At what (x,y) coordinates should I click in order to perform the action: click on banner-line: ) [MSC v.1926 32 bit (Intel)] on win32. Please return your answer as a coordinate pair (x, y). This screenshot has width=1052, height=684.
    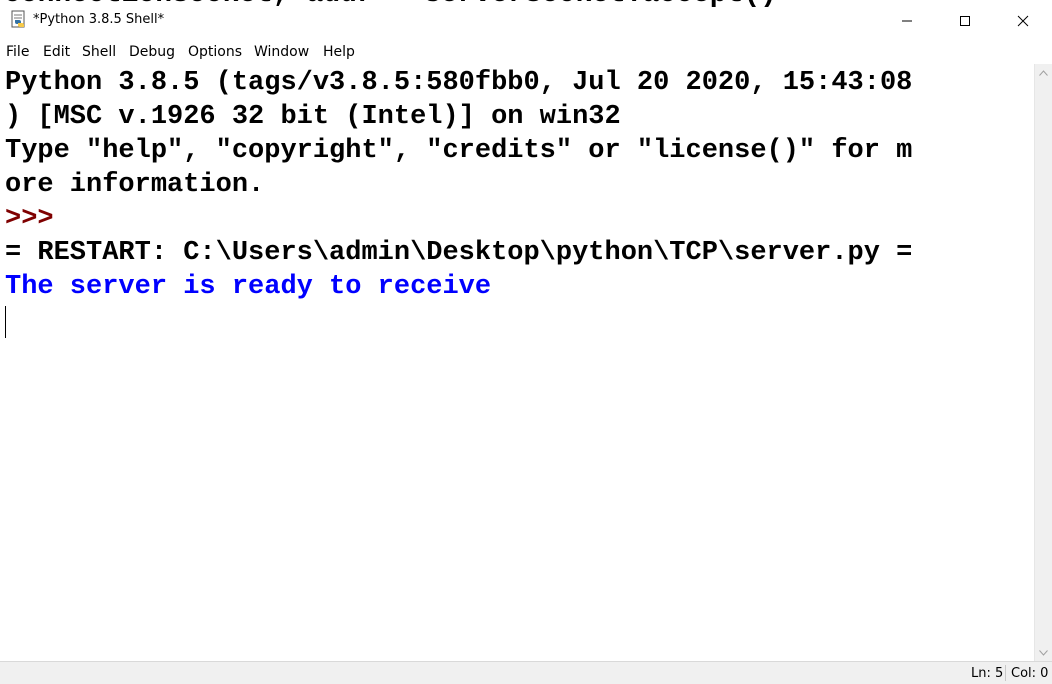
    Looking at the image, I should click on (313, 117).